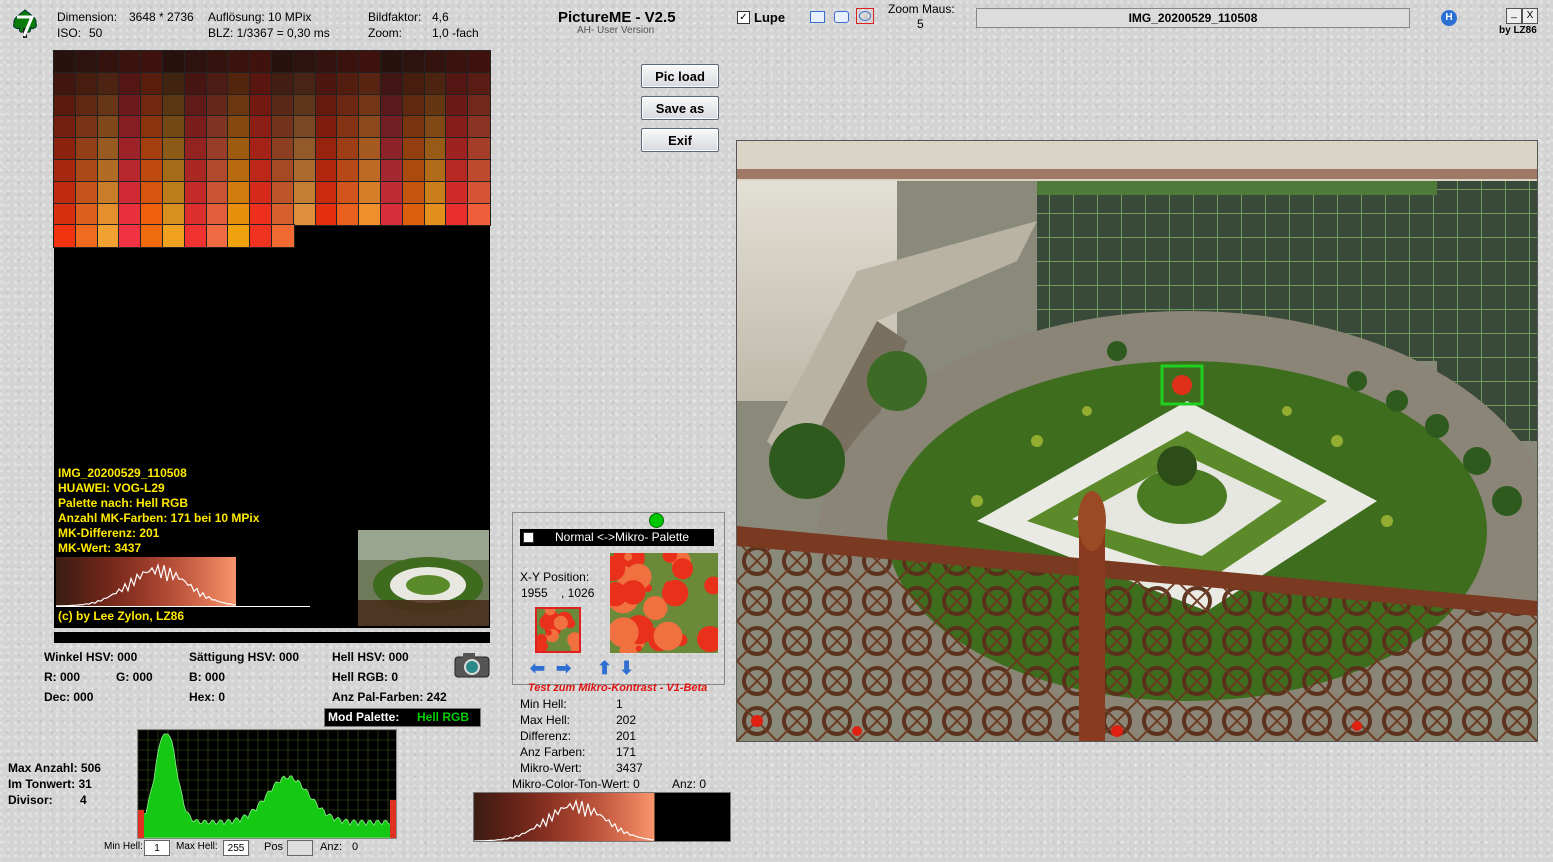 The height and width of the screenshot is (862, 1553). What do you see at coordinates (1530, 16) in the screenshot?
I see `close-button: X` at bounding box center [1530, 16].